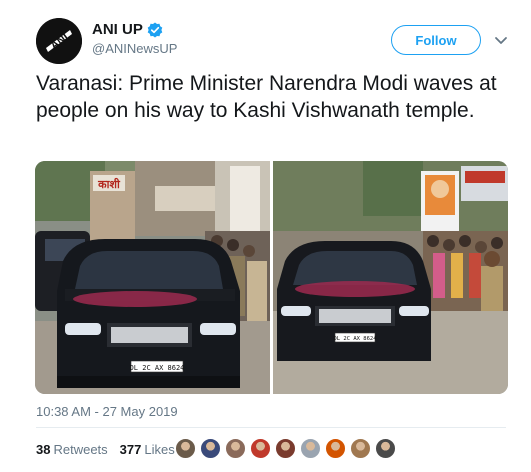  I want to click on account-handle: @ANINewsUP, so click(134, 48).